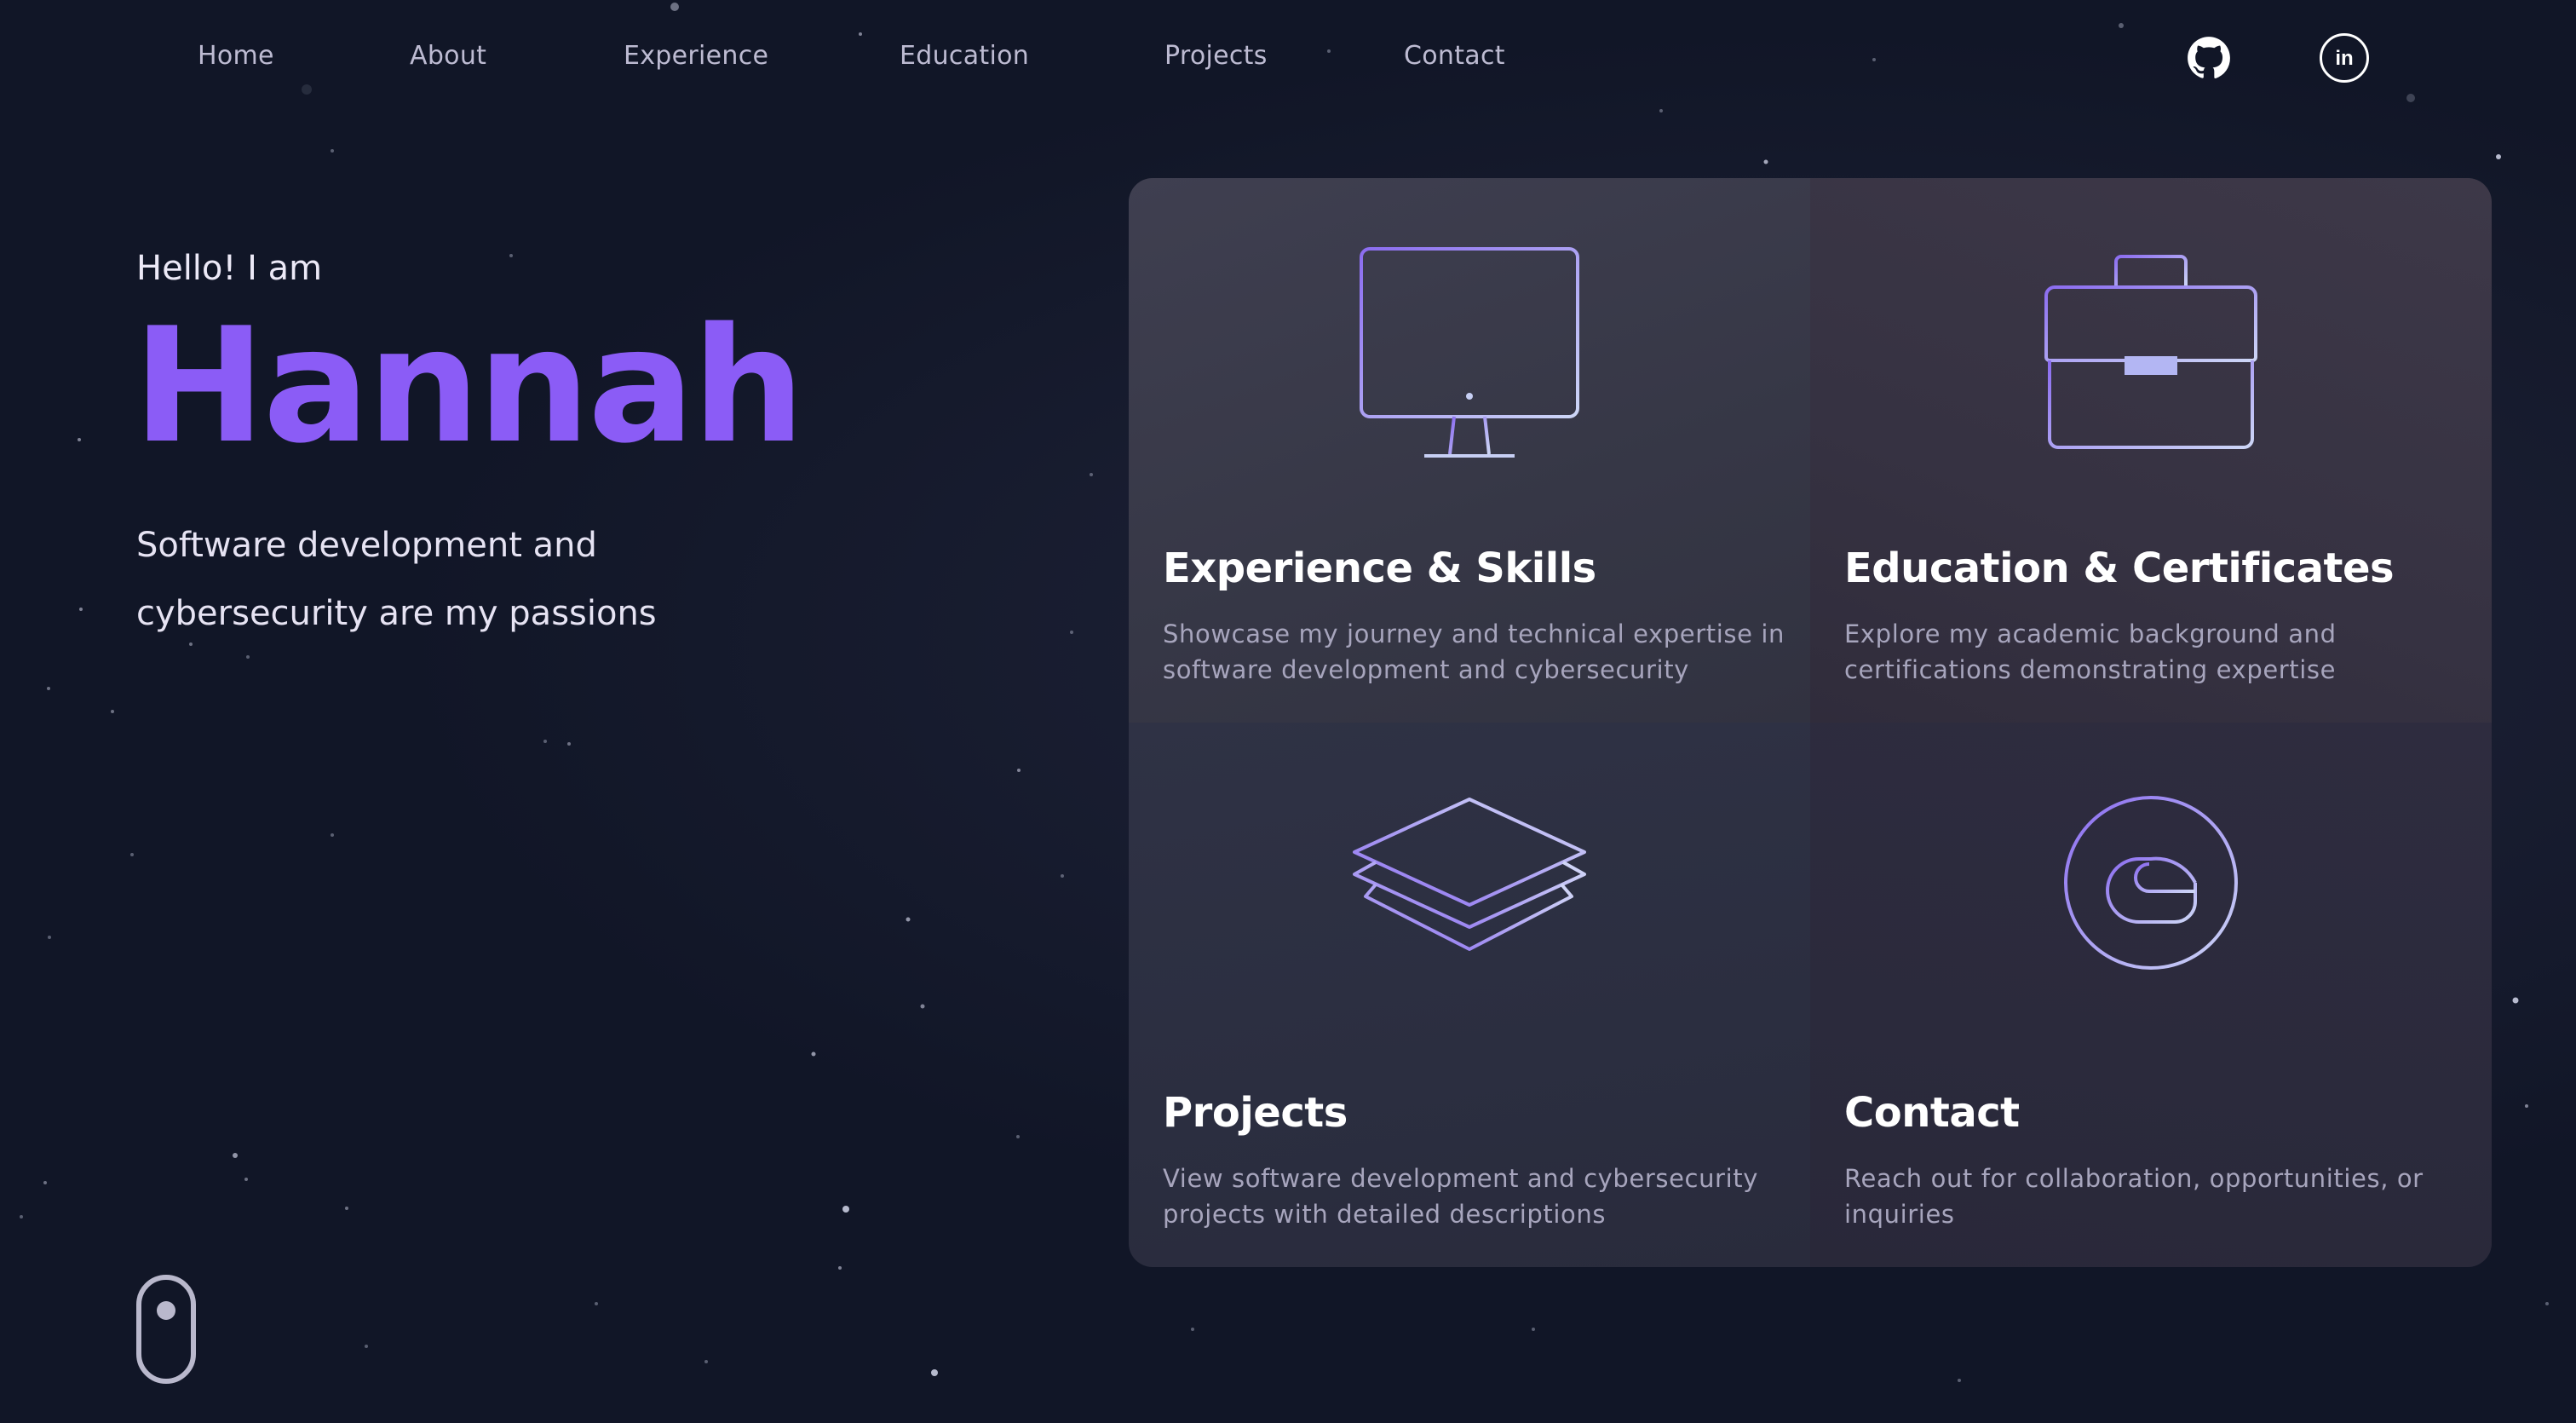  I want to click on github-link, so click(2209, 58).